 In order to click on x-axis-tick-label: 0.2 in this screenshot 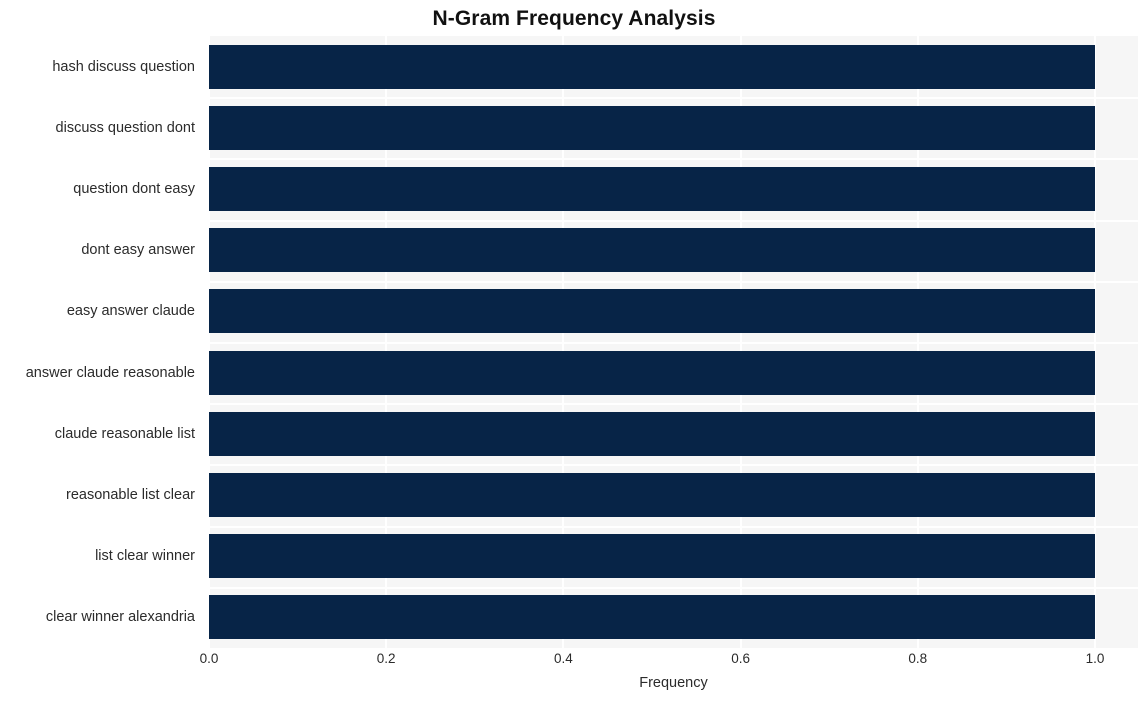, I will do `click(386, 658)`.